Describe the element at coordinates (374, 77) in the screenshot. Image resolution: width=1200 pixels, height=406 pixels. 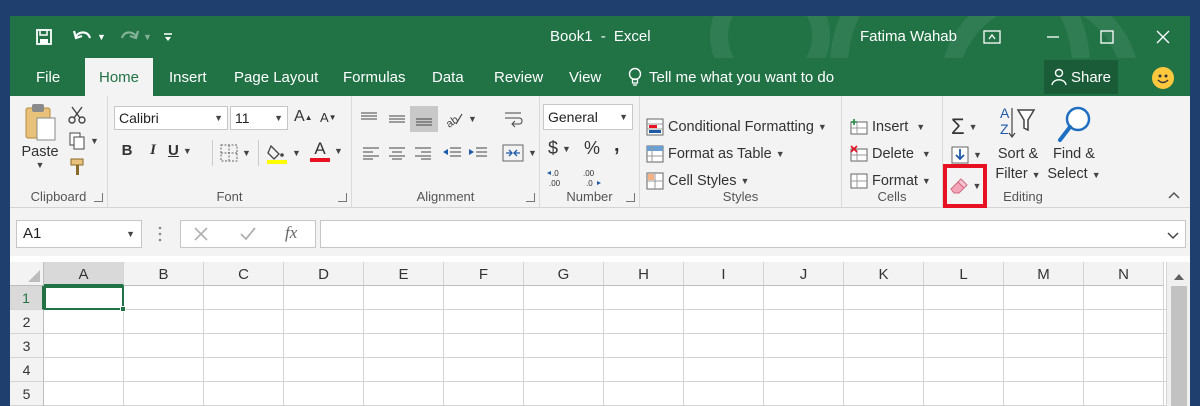
I see `tab-formulas: Formulas` at that location.